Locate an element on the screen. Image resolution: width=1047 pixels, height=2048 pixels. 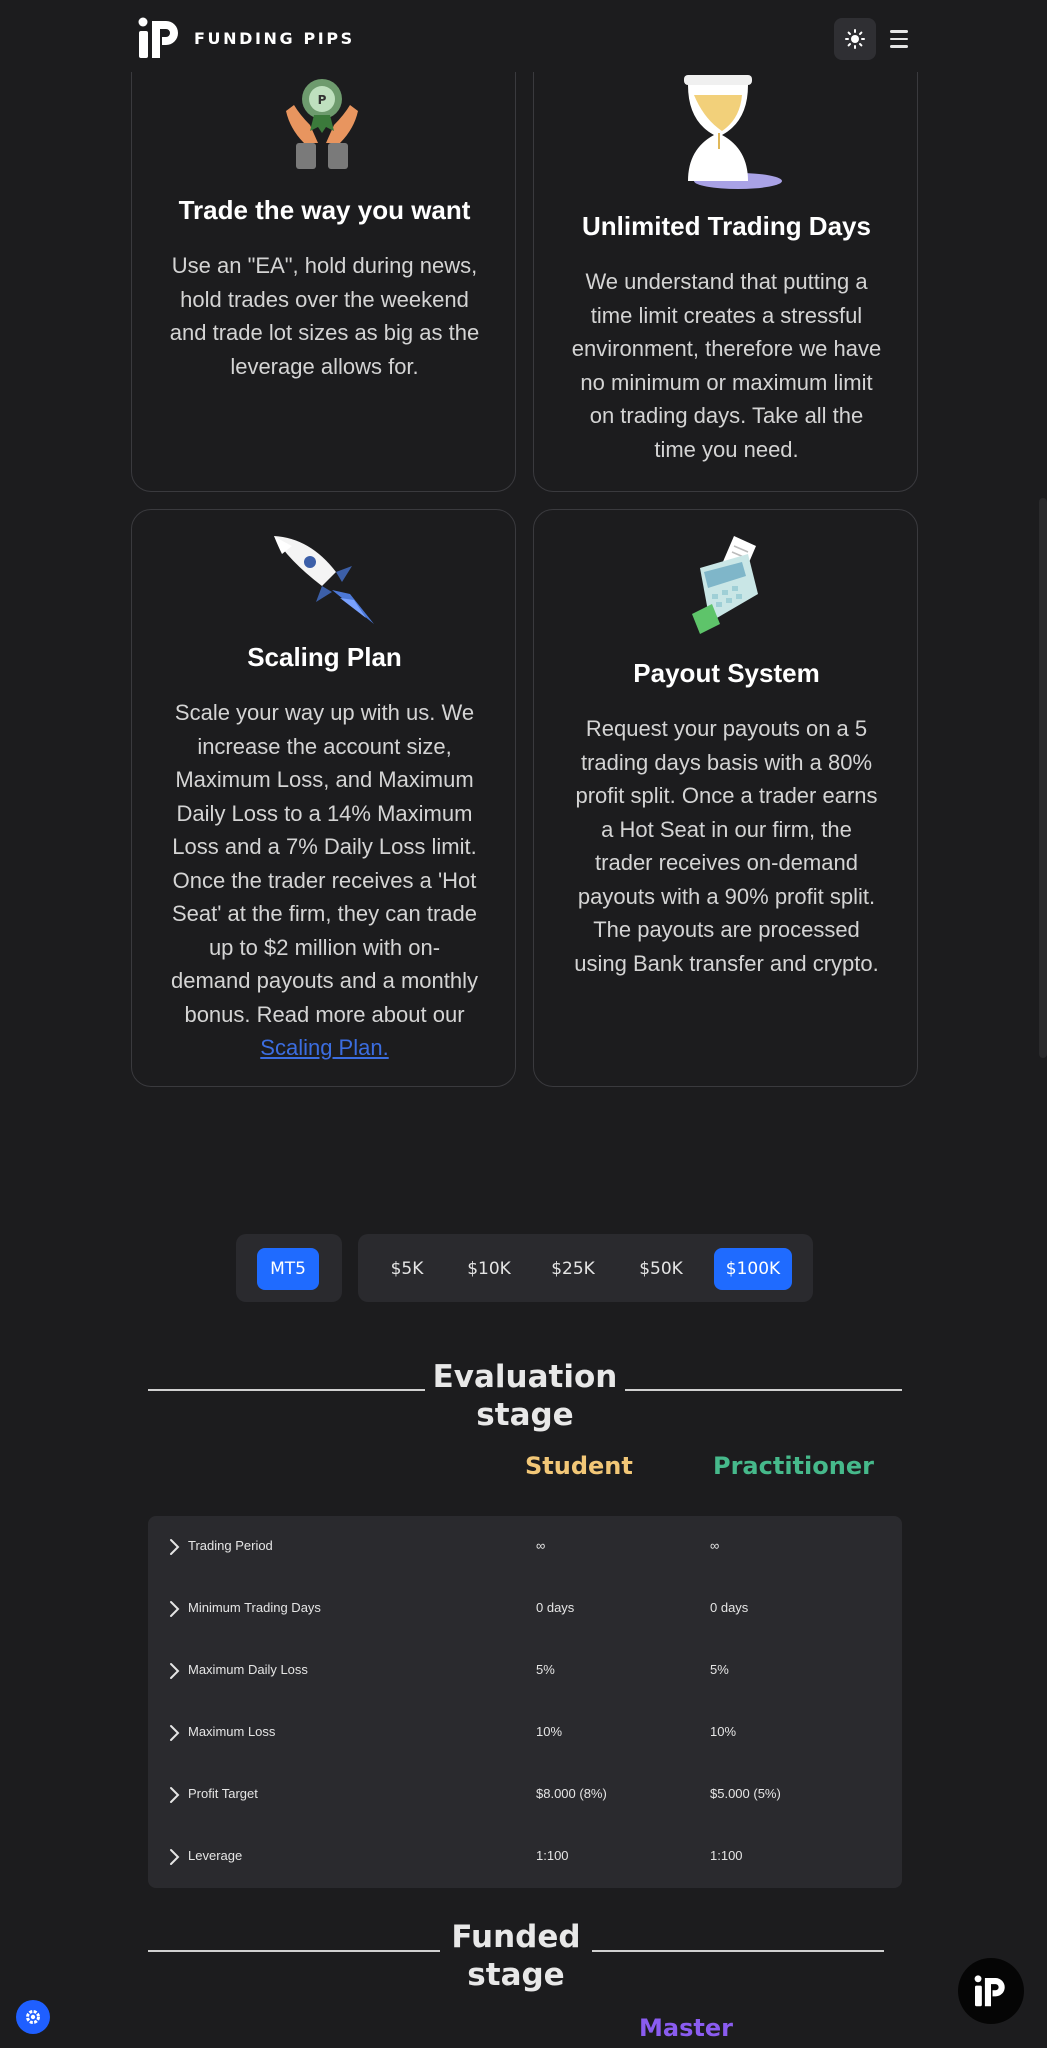
plan-name-master: Master is located at coordinates (686, 2028).